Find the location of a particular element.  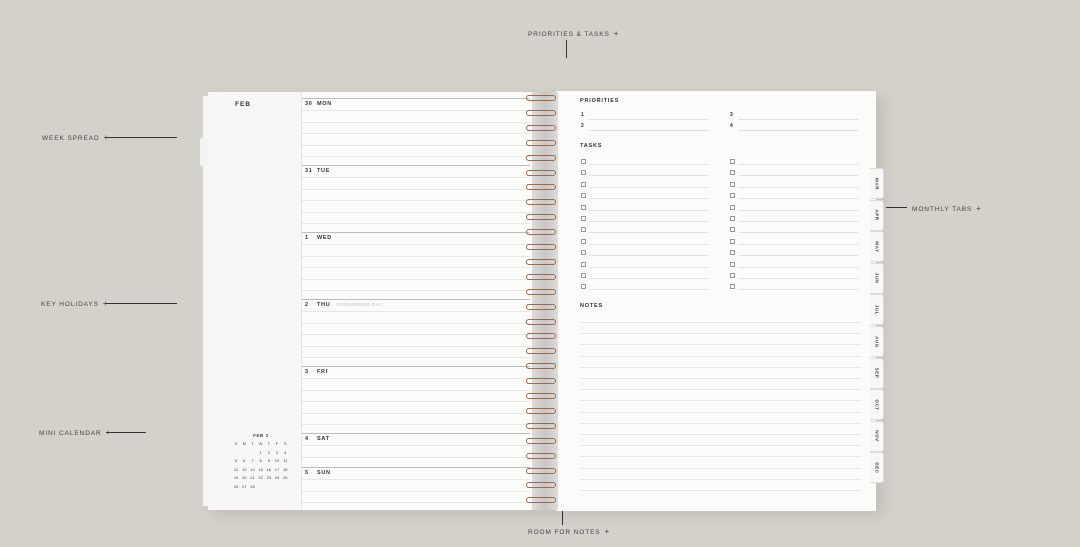

month-tab-nov: NOV is located at coordinates (877, 436).